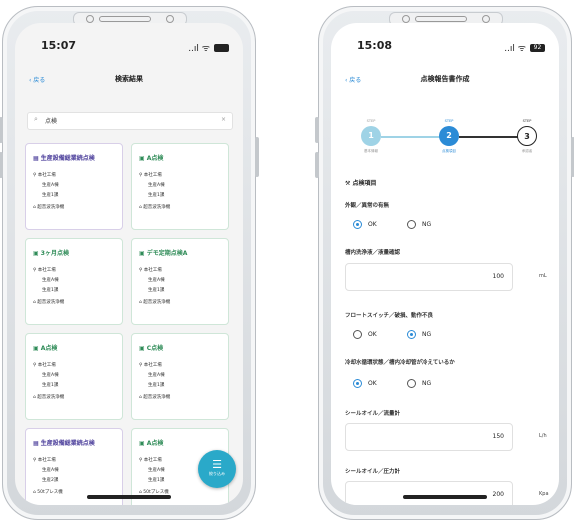  What do you see at coordinates (429, 437) in the screenshot?
I see `flow-meter-input: 150` at bounding box center [429, 437].